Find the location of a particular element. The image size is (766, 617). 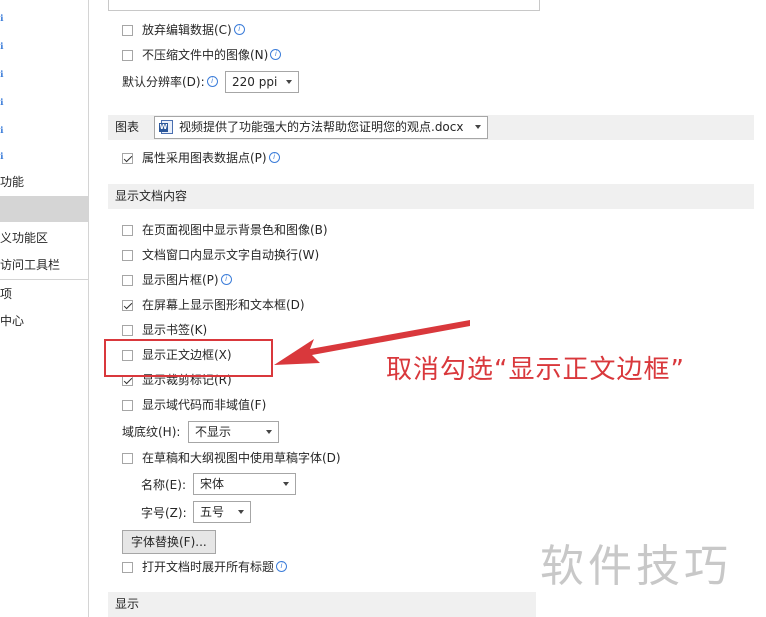

sidebar-item-5: ℹ is located at coordinates (1, 157).